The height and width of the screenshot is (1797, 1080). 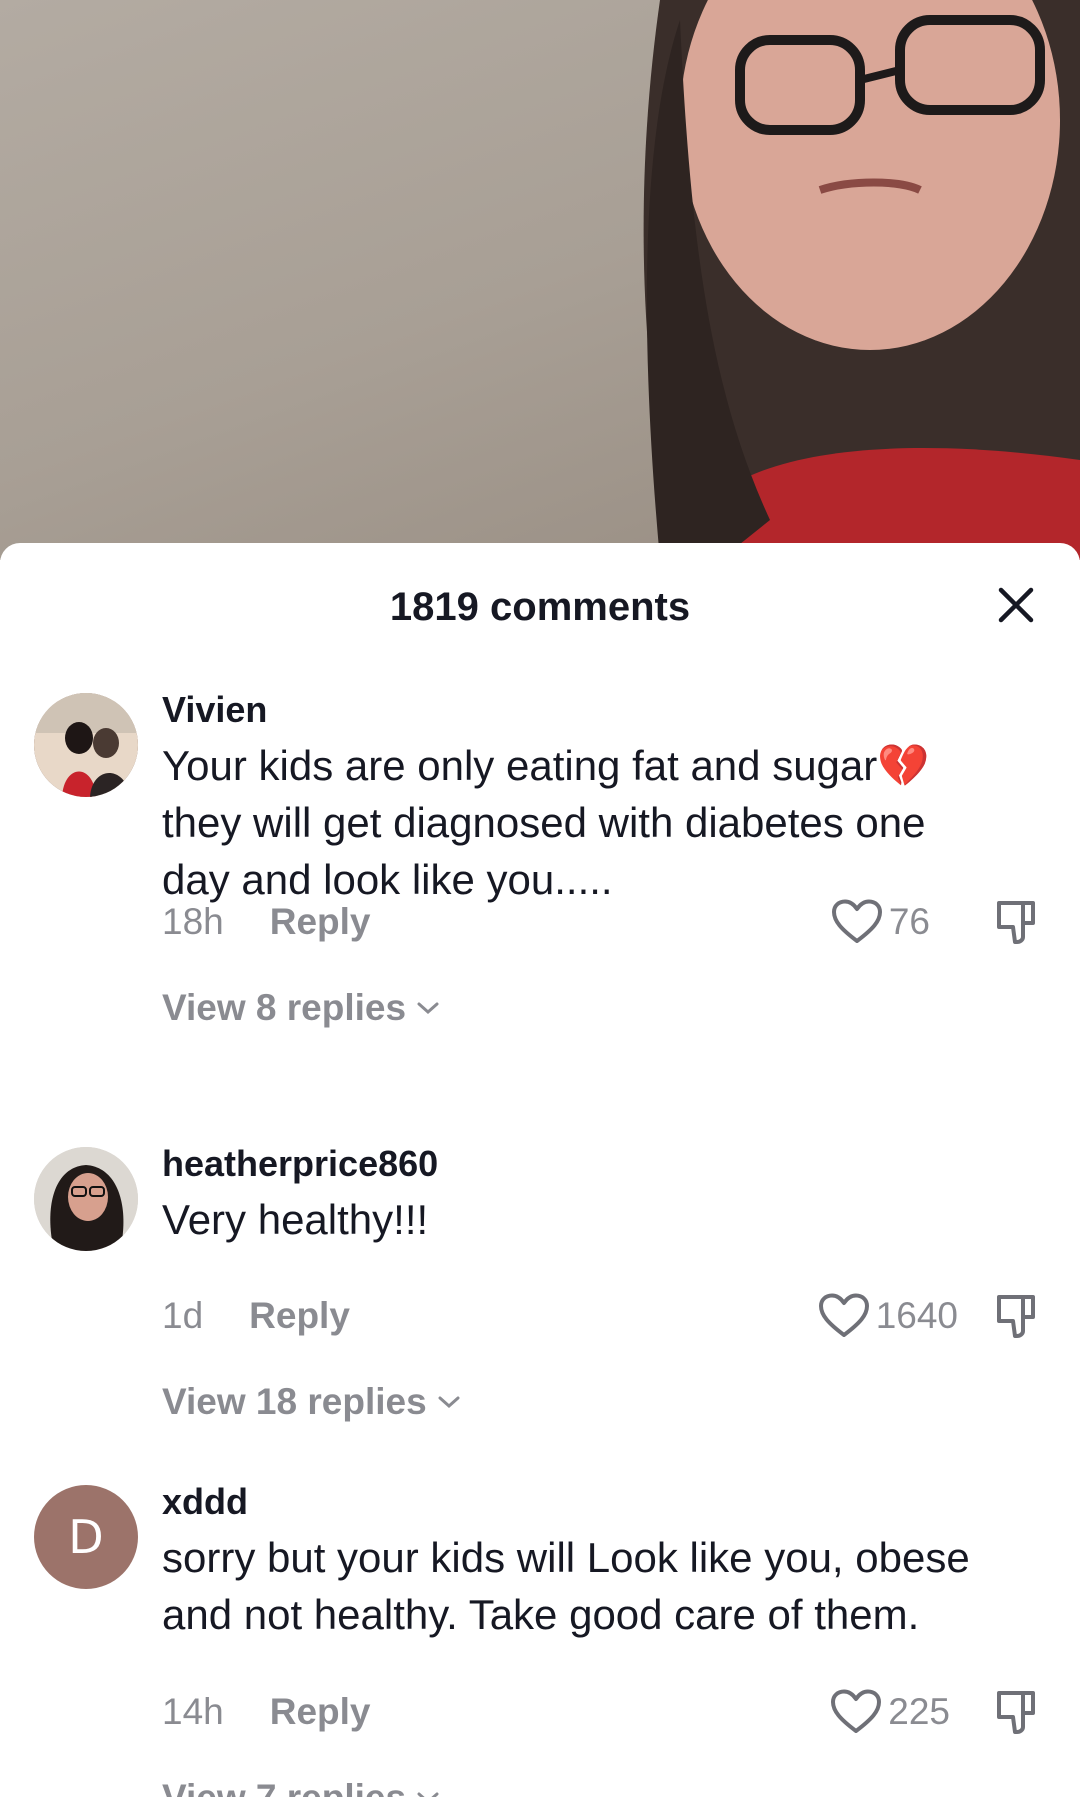 What do you see at coordinates (193, 921) in the screenshot?
I see `comment-time: 18h` at bounding box center [193, 921].